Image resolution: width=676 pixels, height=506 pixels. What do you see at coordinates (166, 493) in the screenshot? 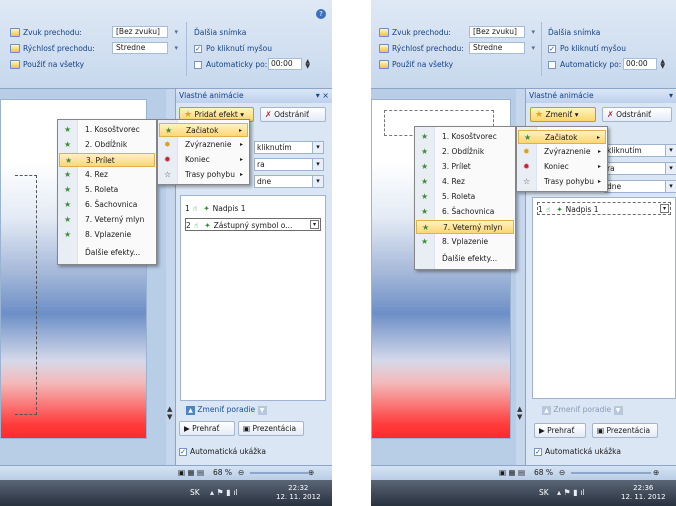
I see `taskbar: SK ▴ ⚑ ▮ ıl 22:32 12. 11. 2012` at bounding box center [166, 493].